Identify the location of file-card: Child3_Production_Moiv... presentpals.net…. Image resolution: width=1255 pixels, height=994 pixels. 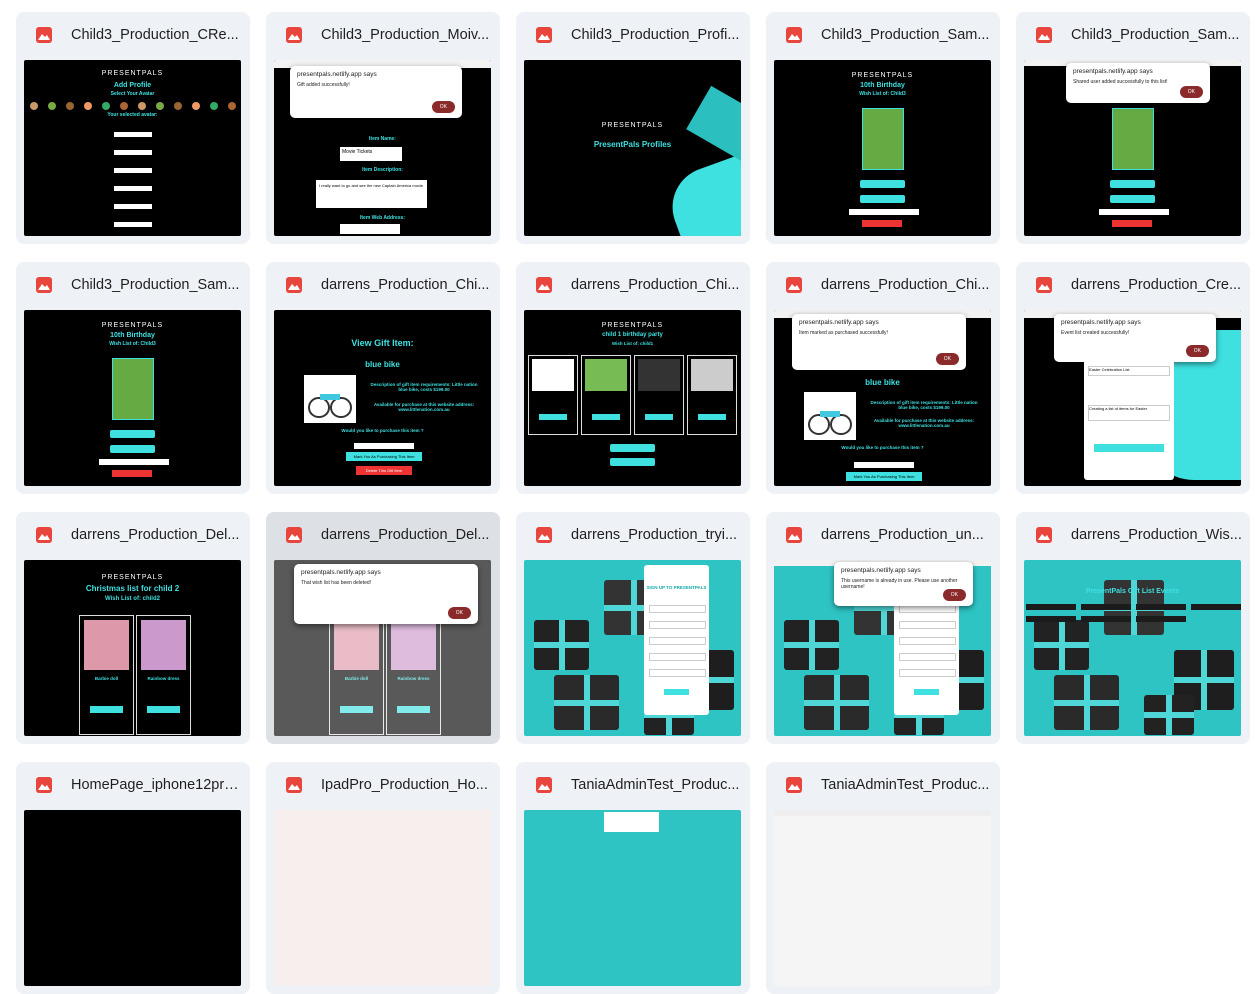
(383, 128).